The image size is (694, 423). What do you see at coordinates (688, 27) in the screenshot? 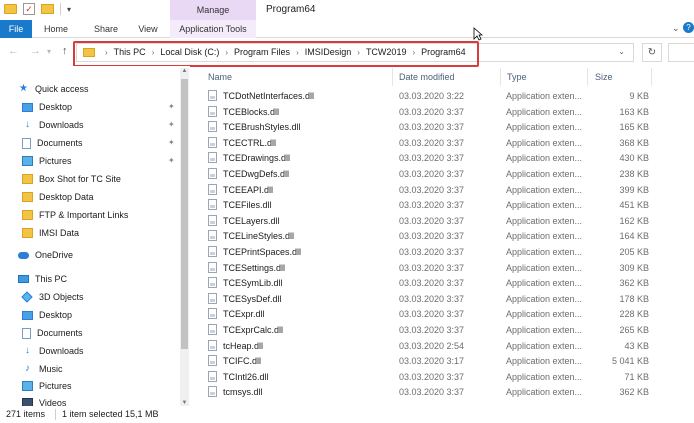
I see `help-icon: ?` at bounding box center [688, 27].